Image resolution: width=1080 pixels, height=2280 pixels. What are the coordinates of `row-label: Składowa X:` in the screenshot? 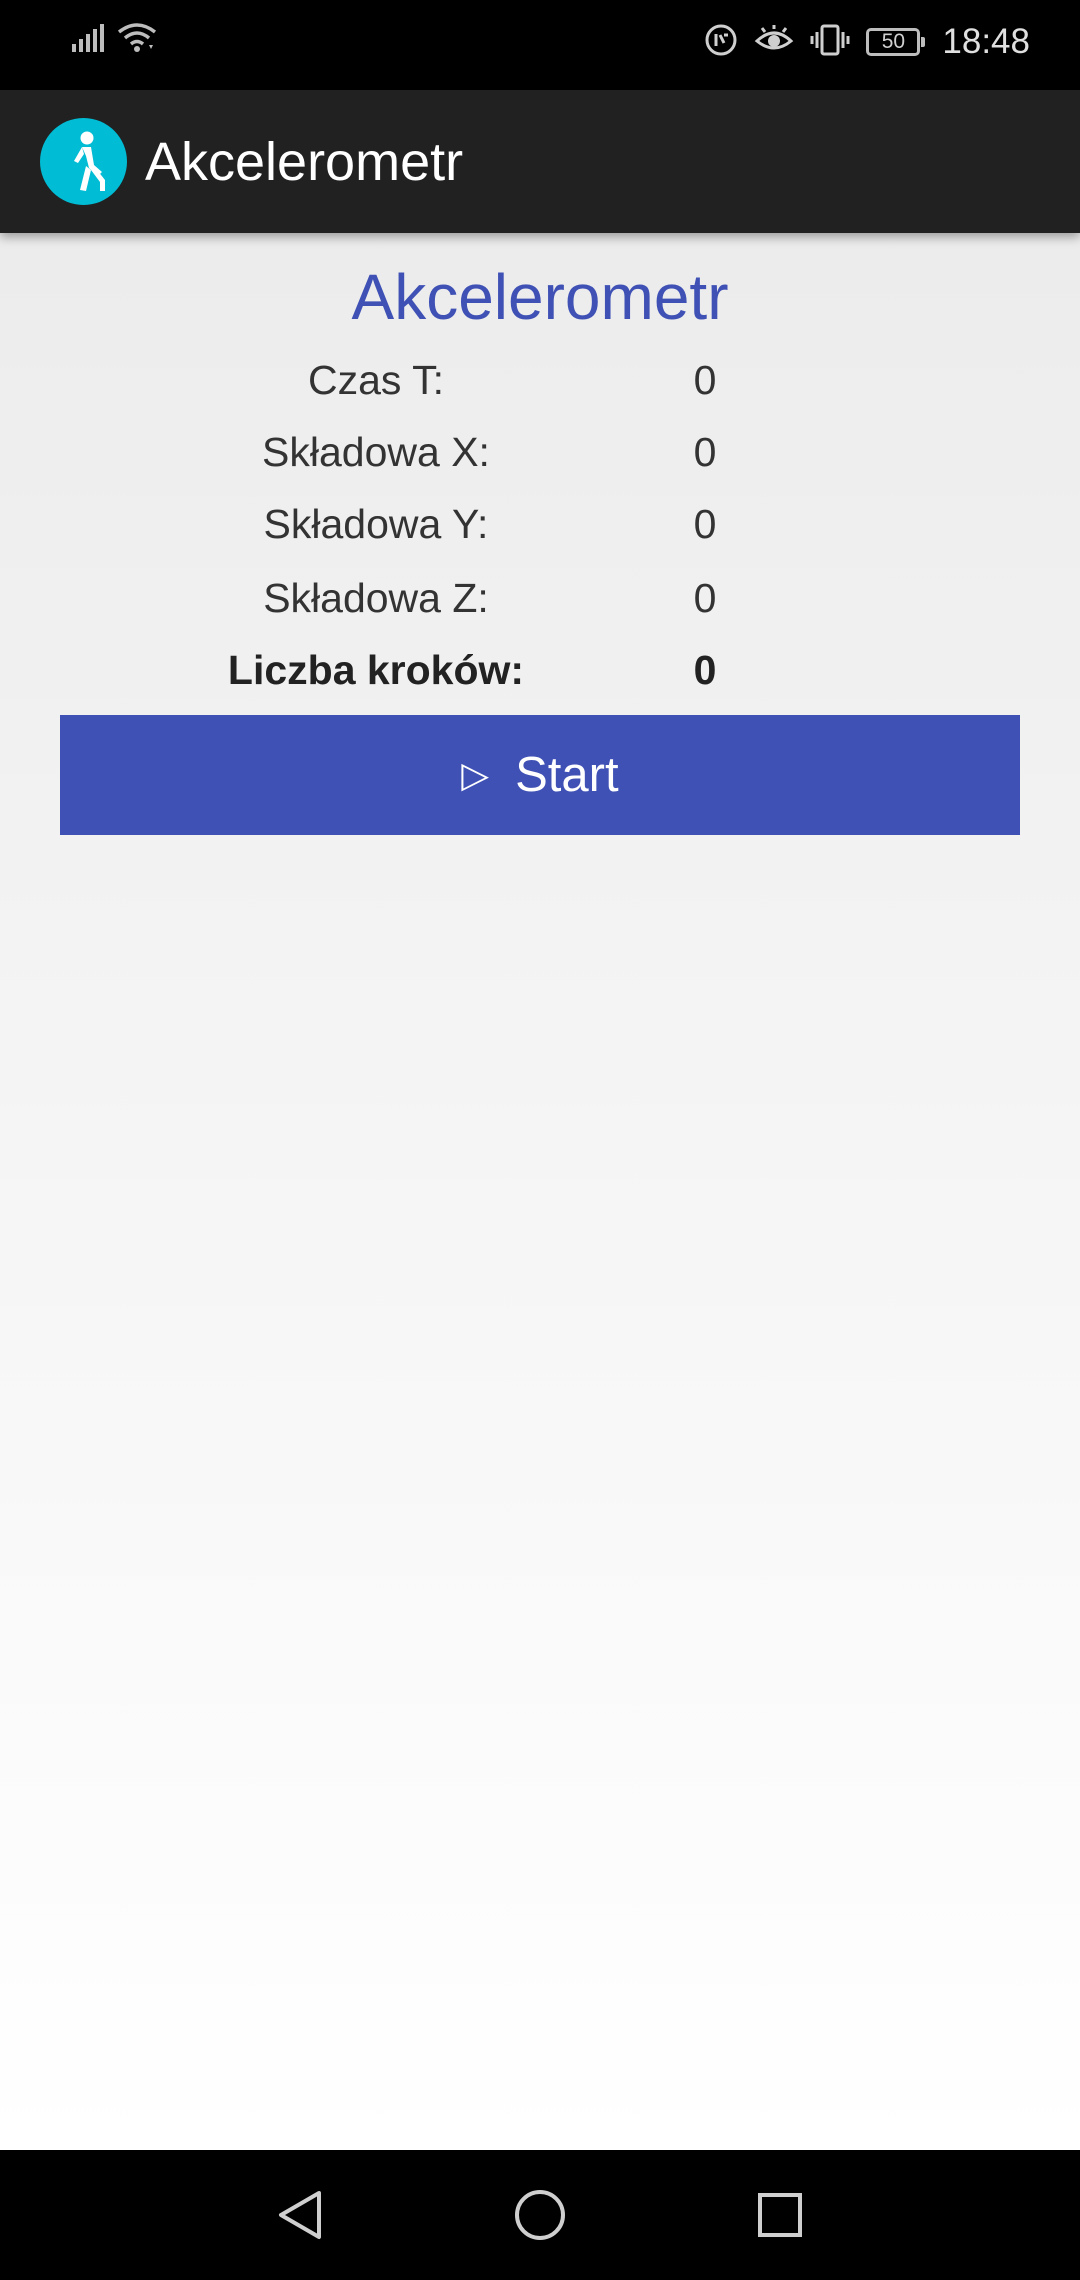 It's located at (376, 452).